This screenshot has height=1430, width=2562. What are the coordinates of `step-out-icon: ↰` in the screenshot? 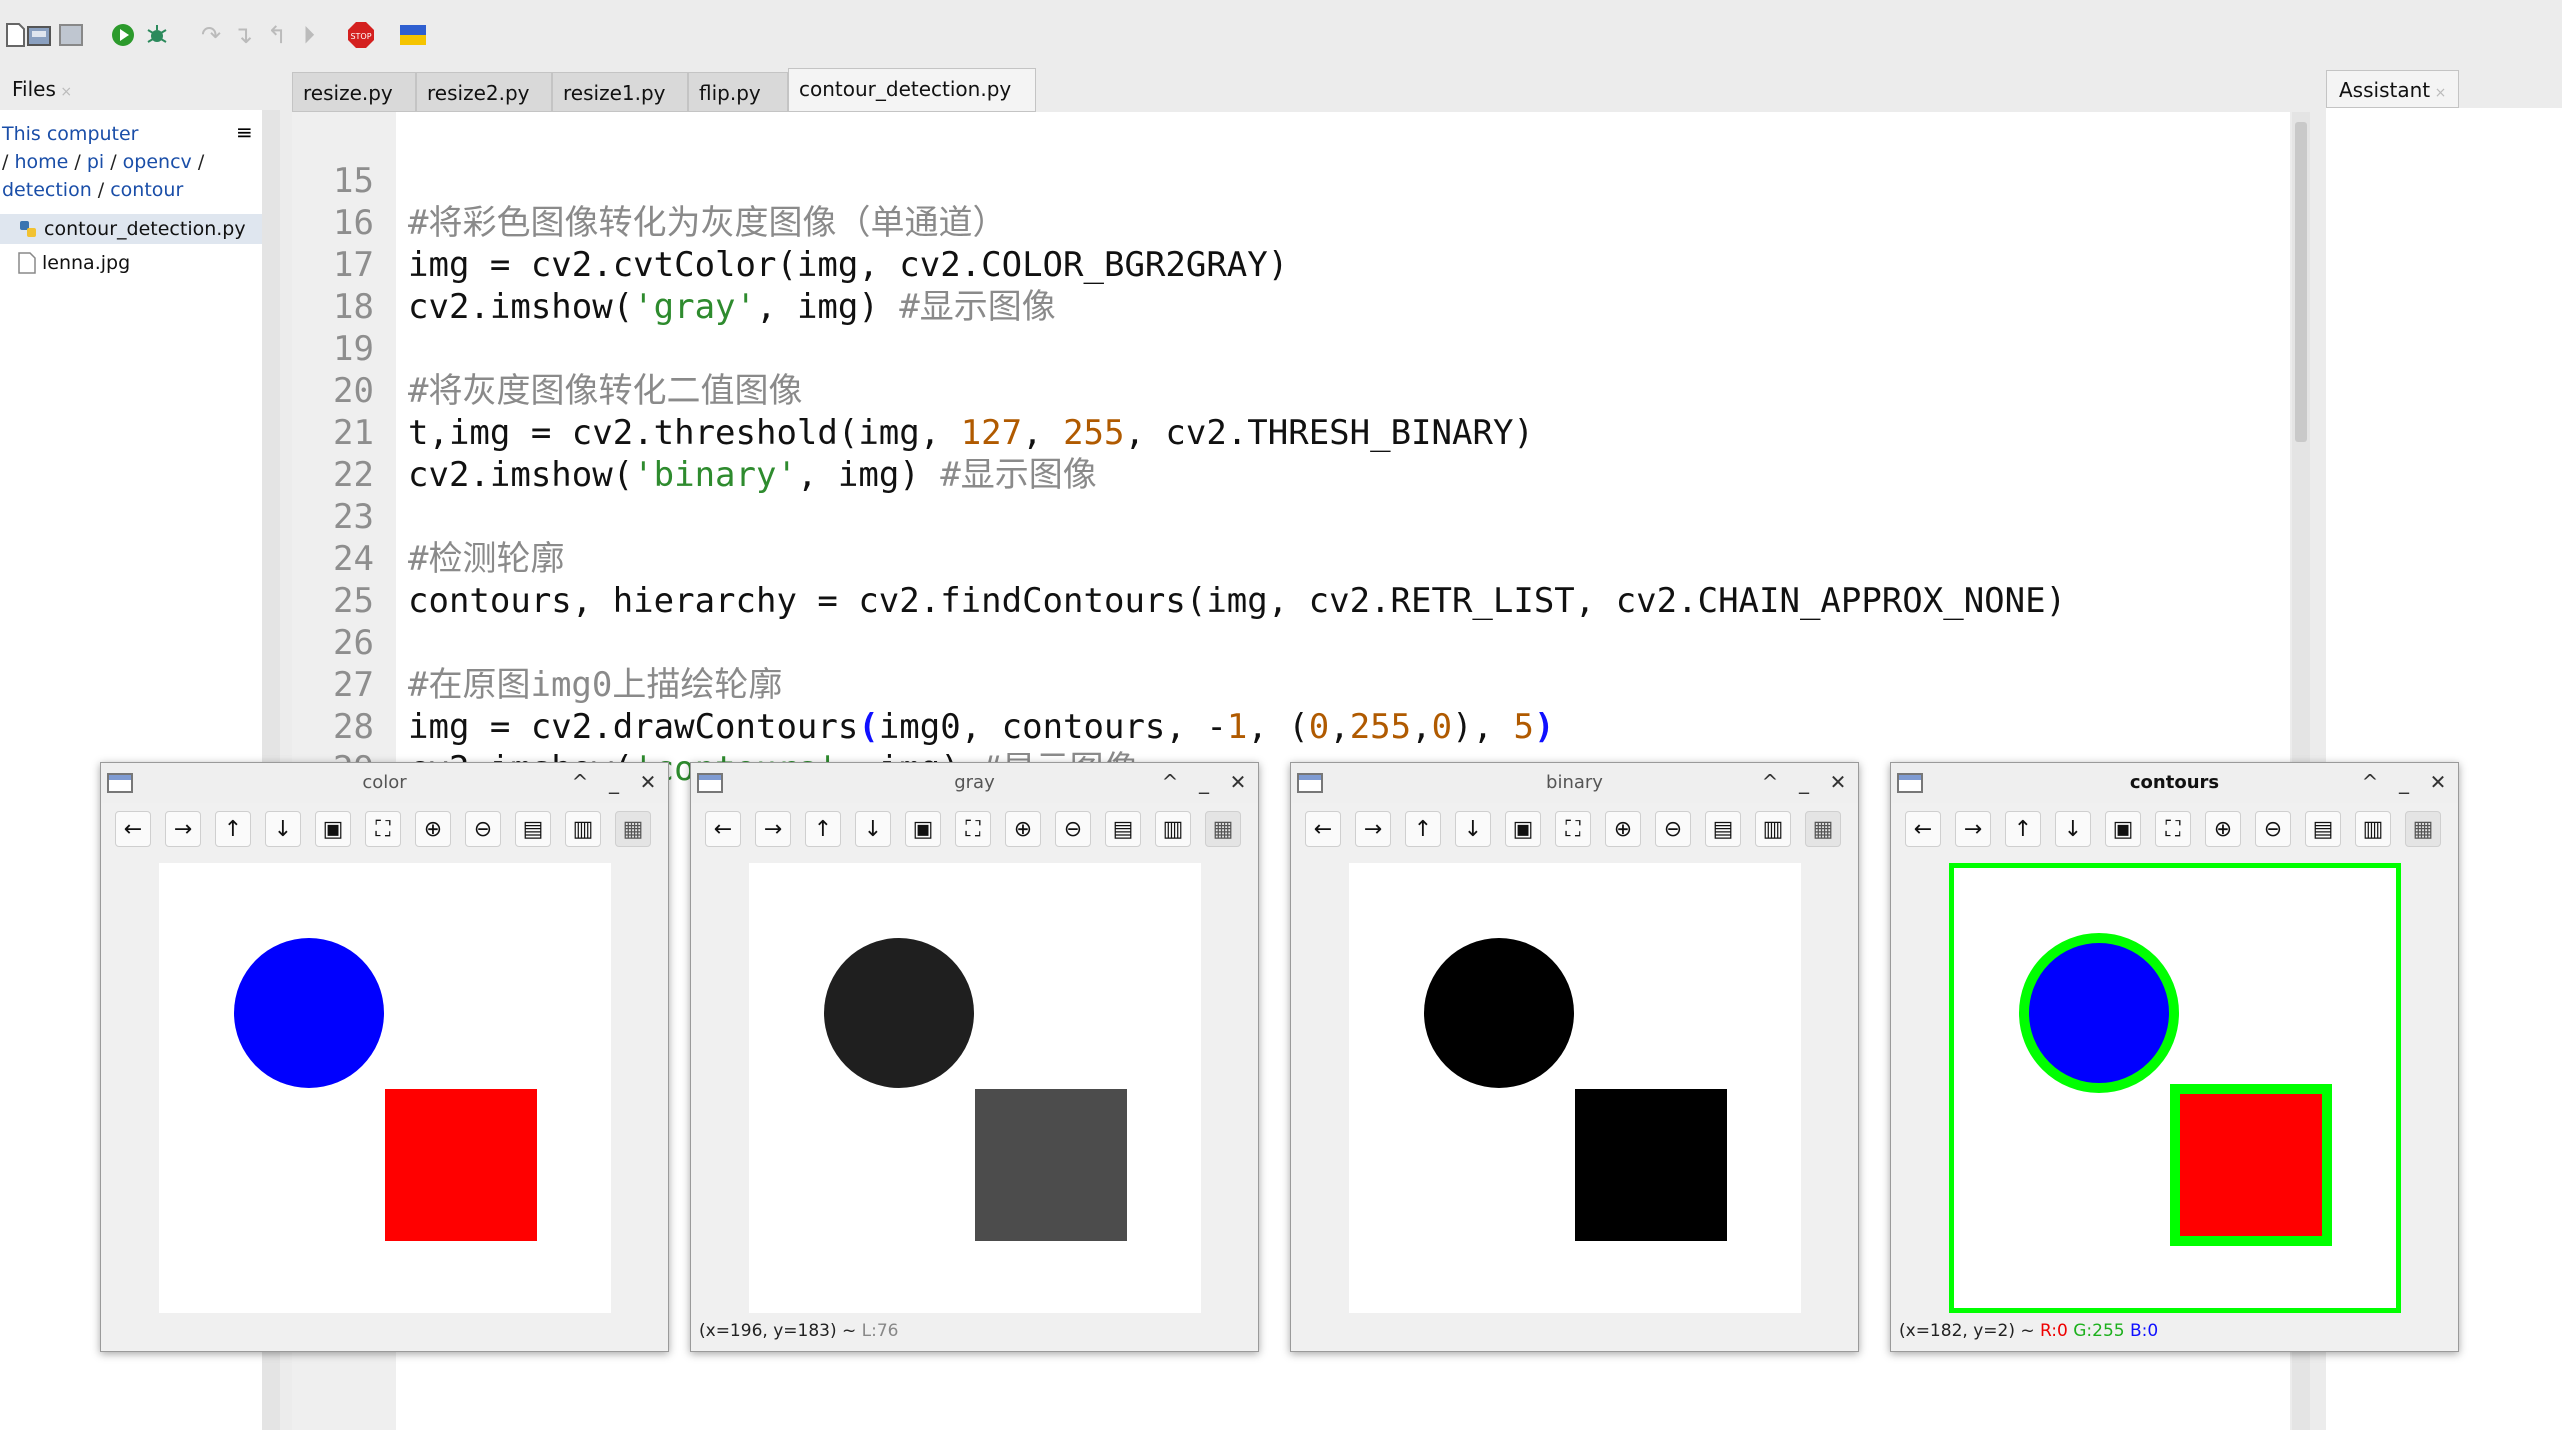 It's located at (277, 35).